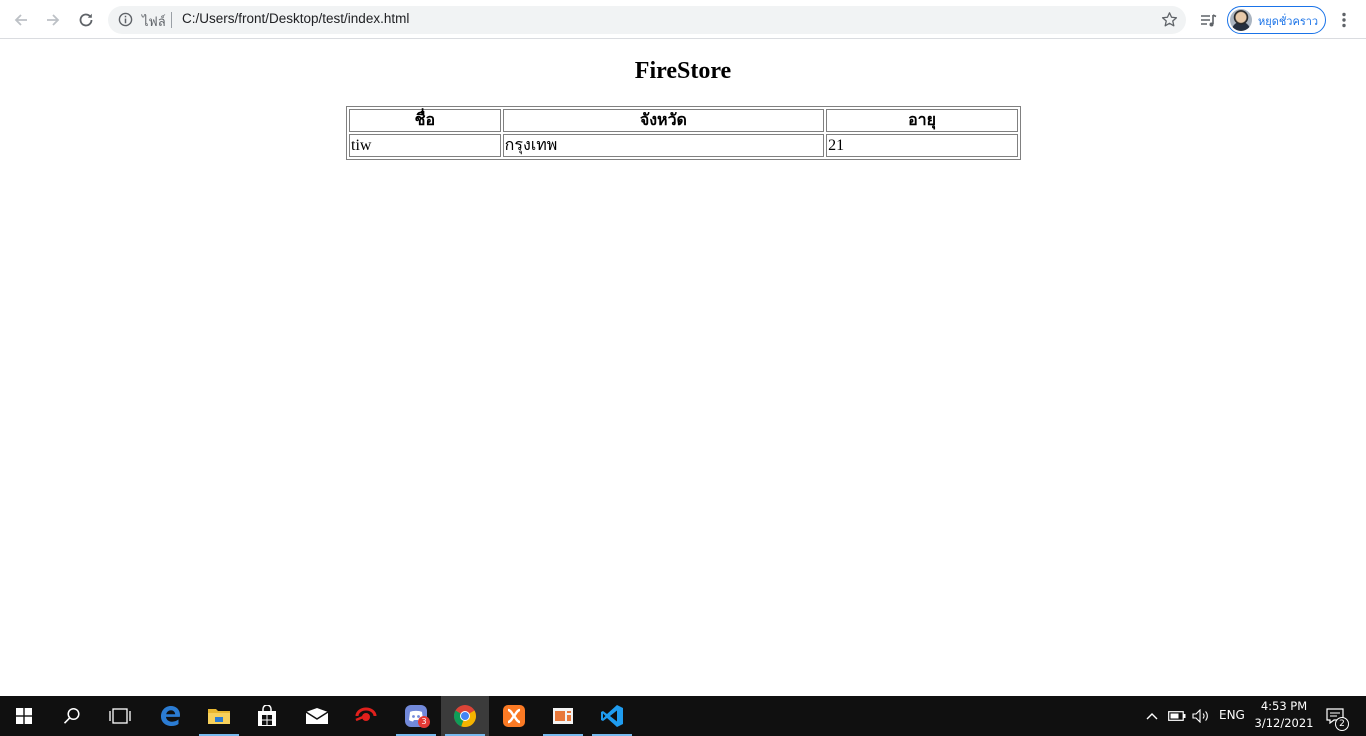 This screenshot has width=1366, height=736. I want to click on taskbar-photo-app, so click(563, 716).